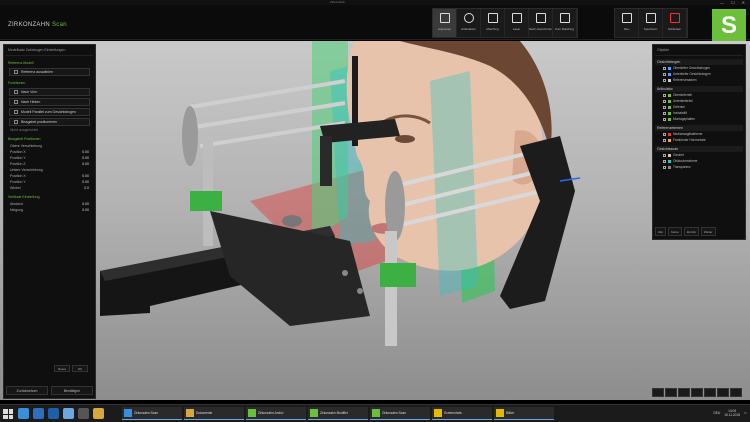  I want to click on show-all-button: Alle, so click(661, 231).